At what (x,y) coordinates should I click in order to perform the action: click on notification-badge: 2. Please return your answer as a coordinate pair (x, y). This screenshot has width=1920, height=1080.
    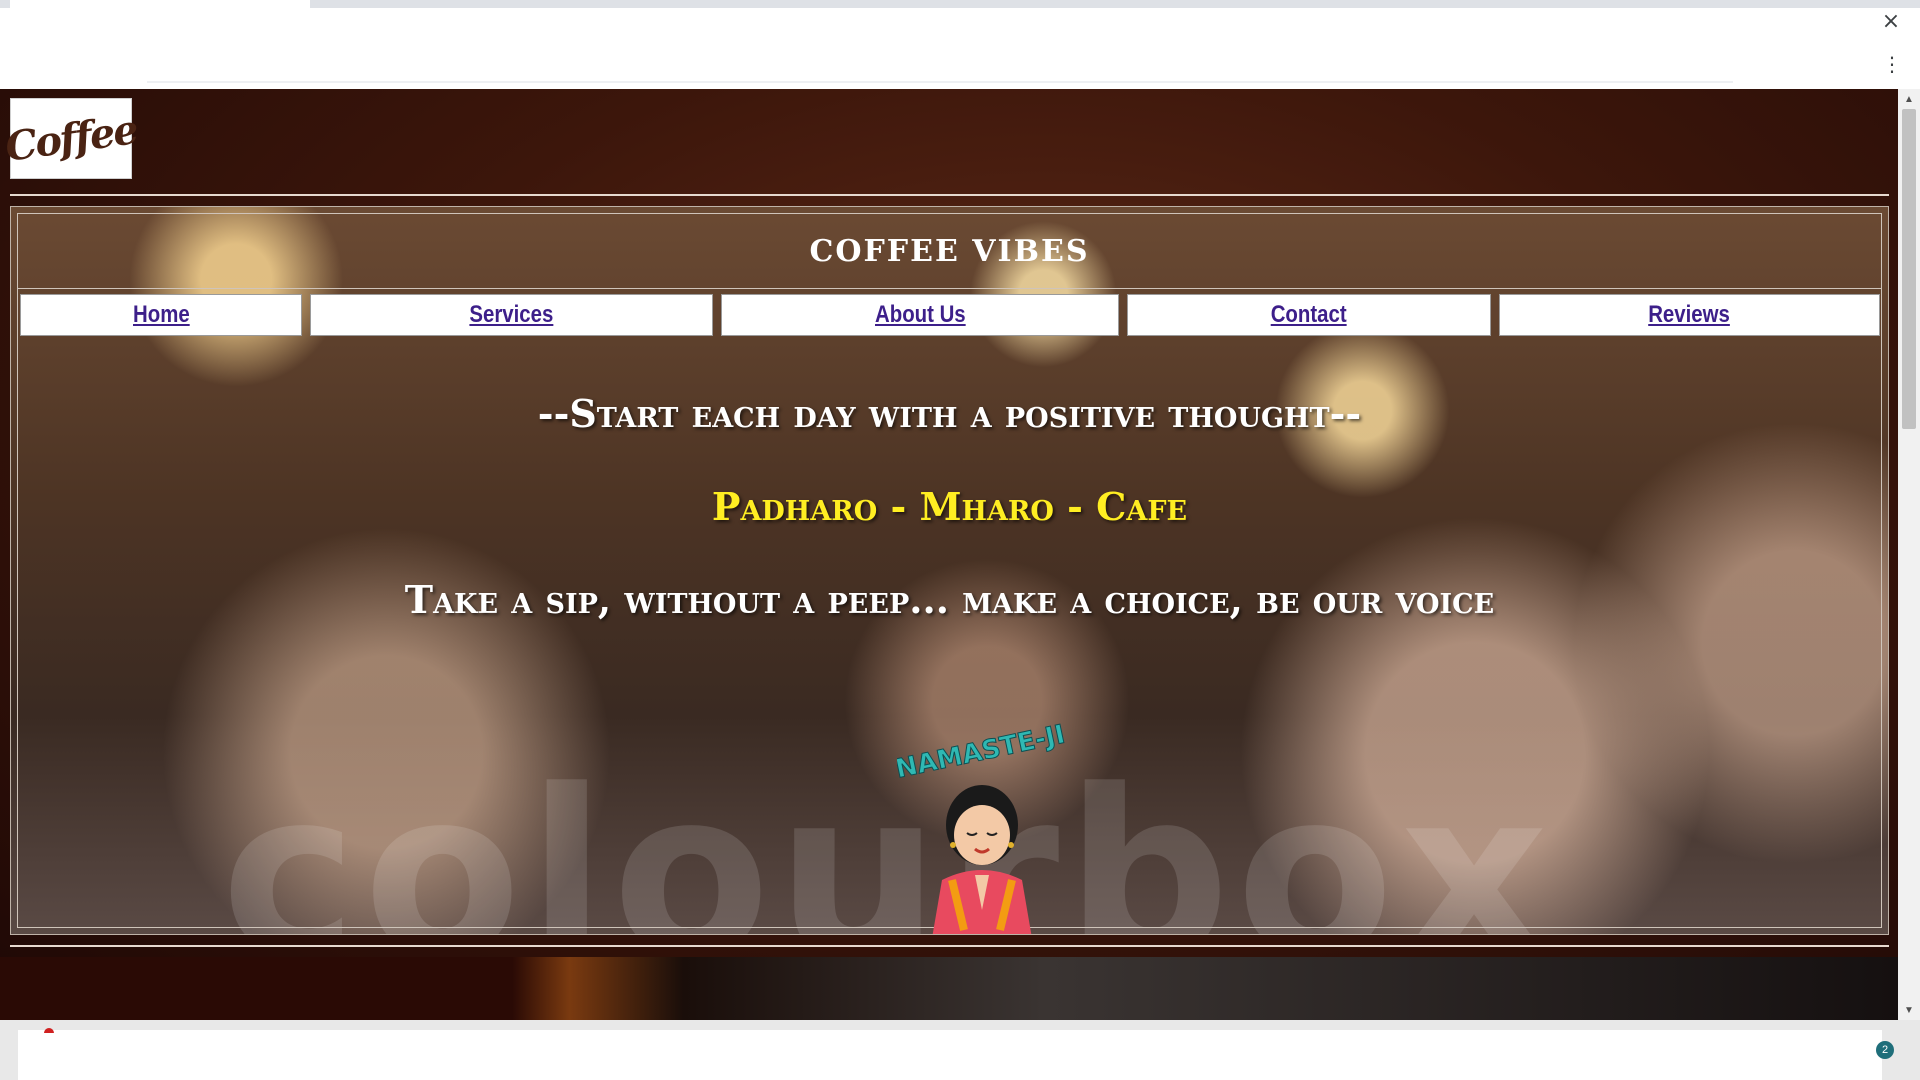
    Looking at the image, I should click on (1885, 1050).